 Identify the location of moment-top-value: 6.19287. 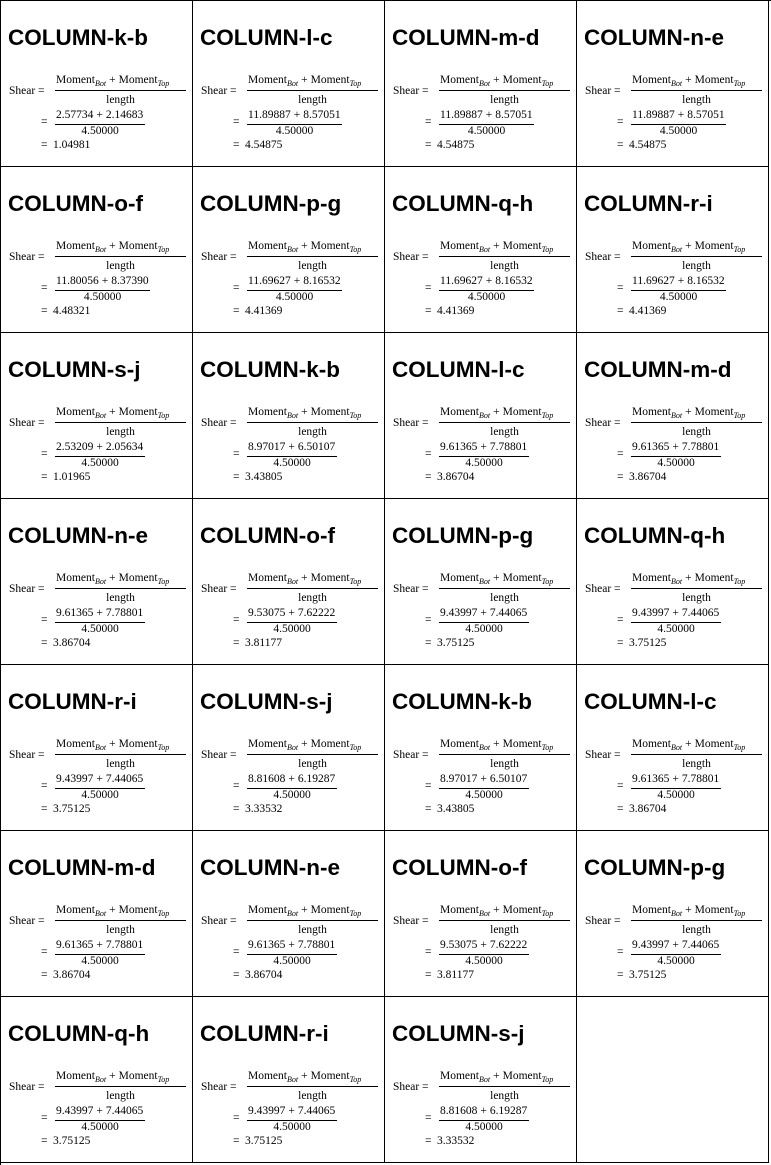
(508, 1111).